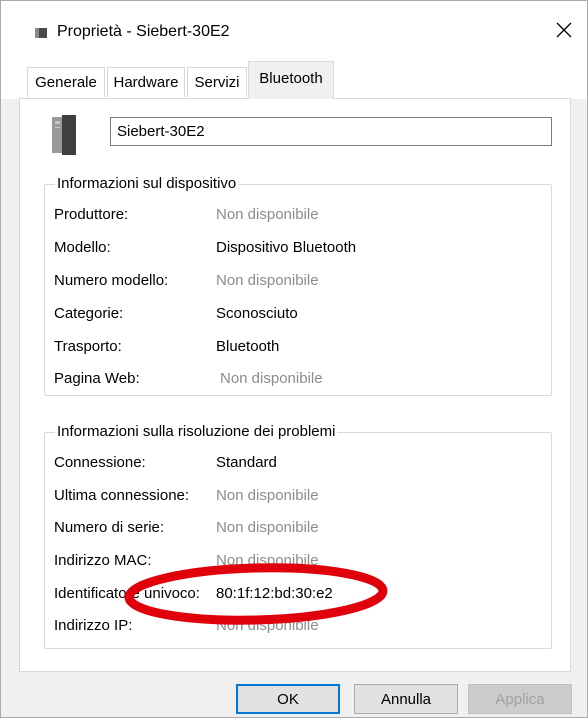  What do you see at coordinates (271, 378) in the screenshot?
I see `value-pagina-web: Non disponibile` at bounding box center [271, 378].